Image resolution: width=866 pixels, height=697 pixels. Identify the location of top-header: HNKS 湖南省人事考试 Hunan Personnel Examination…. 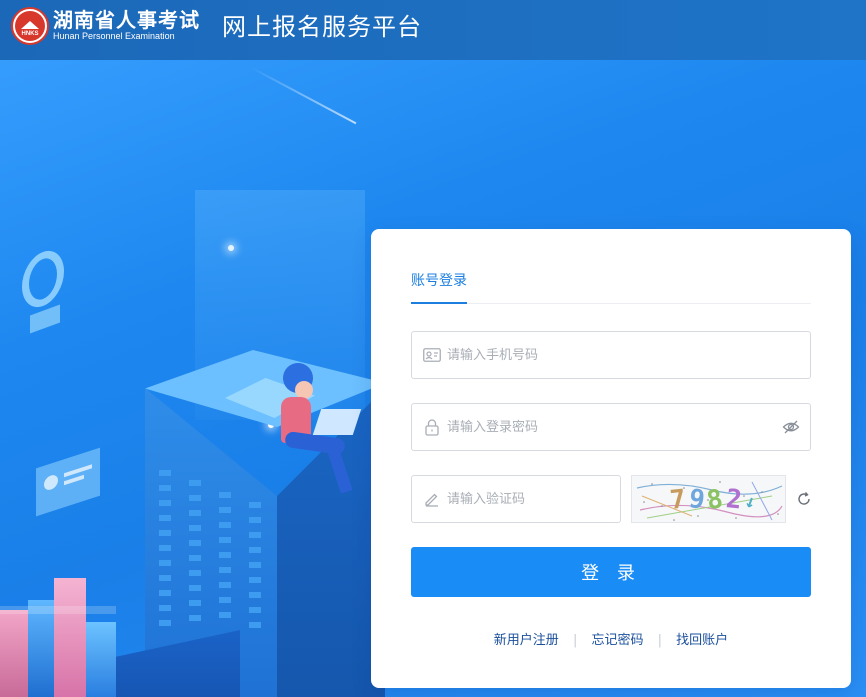
(433, 30).